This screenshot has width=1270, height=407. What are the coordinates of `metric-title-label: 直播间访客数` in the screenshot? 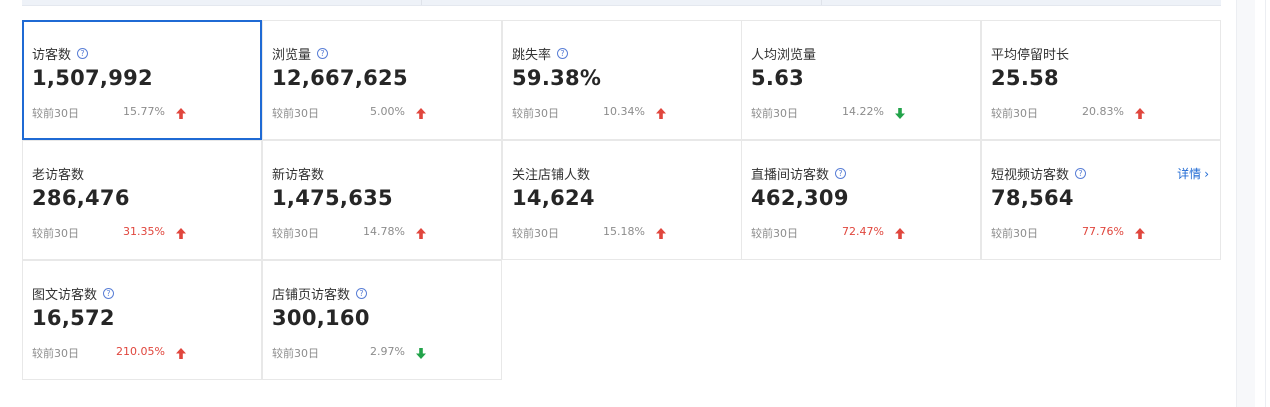 It's located at (790, 175).